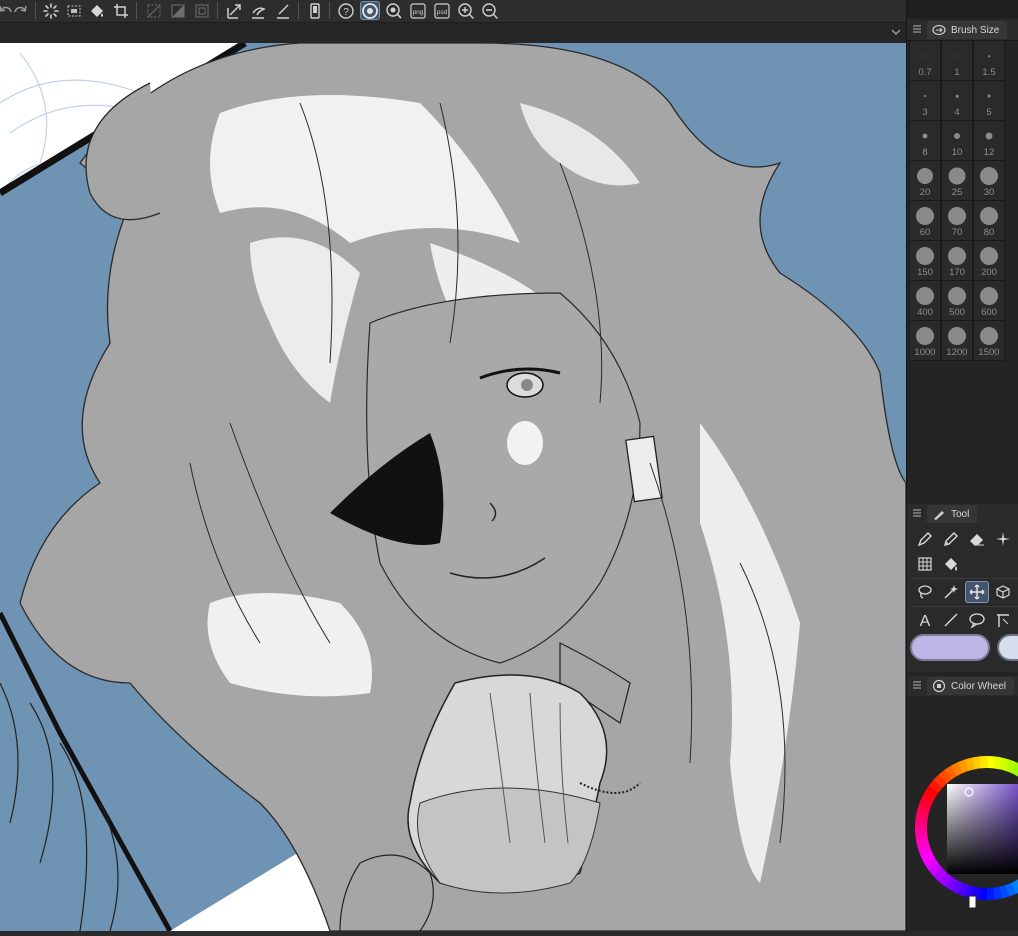  I want to click on brush-size-cell: 70, so click(957, 220).